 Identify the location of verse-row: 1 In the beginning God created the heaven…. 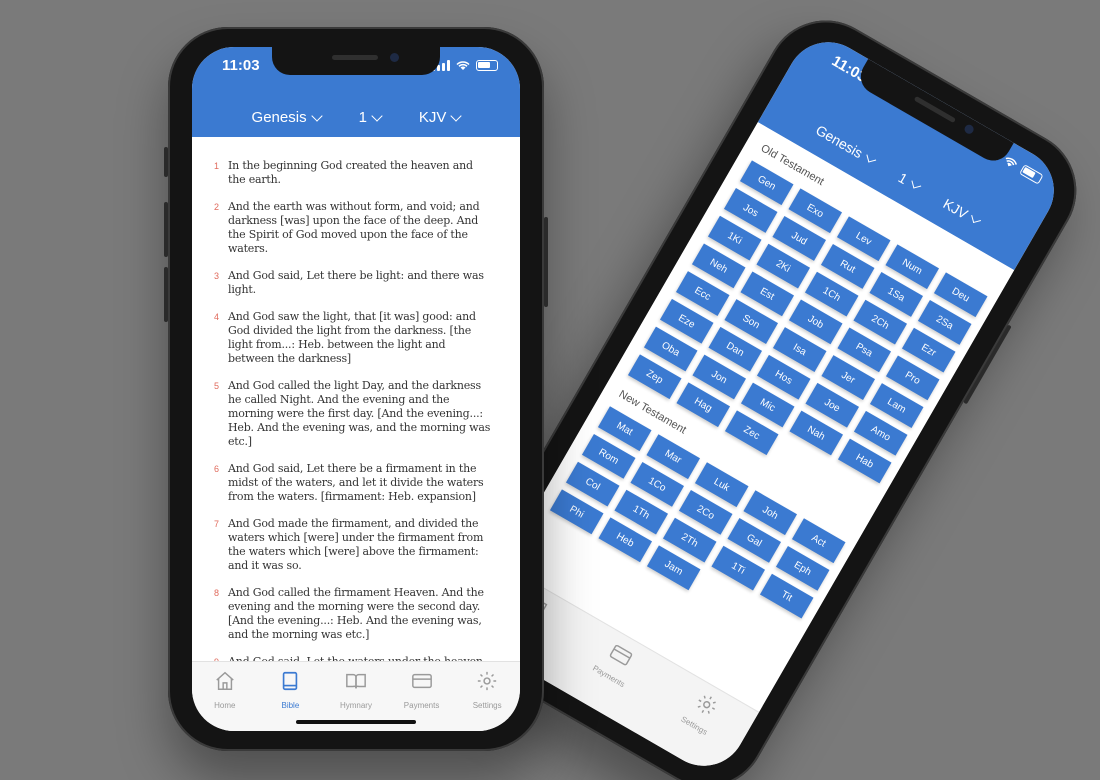
(353, 173).